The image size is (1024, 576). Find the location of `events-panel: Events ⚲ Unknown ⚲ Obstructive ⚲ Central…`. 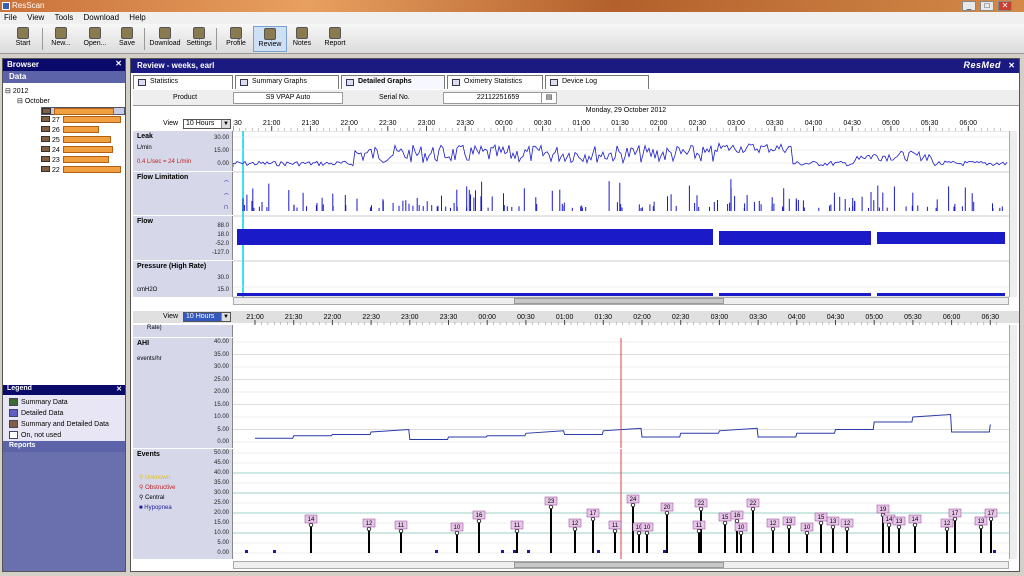

events-panel: Events ⚲ Unknown ⚲ Obstructive ⚲ Central… is located at coordinates (183, 504).